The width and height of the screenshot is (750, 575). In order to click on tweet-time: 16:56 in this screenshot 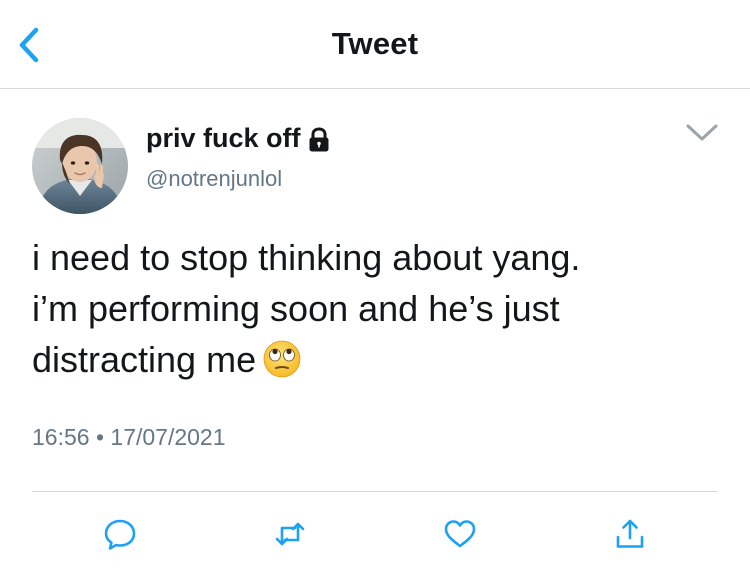, I will do `click(61, 437)`.